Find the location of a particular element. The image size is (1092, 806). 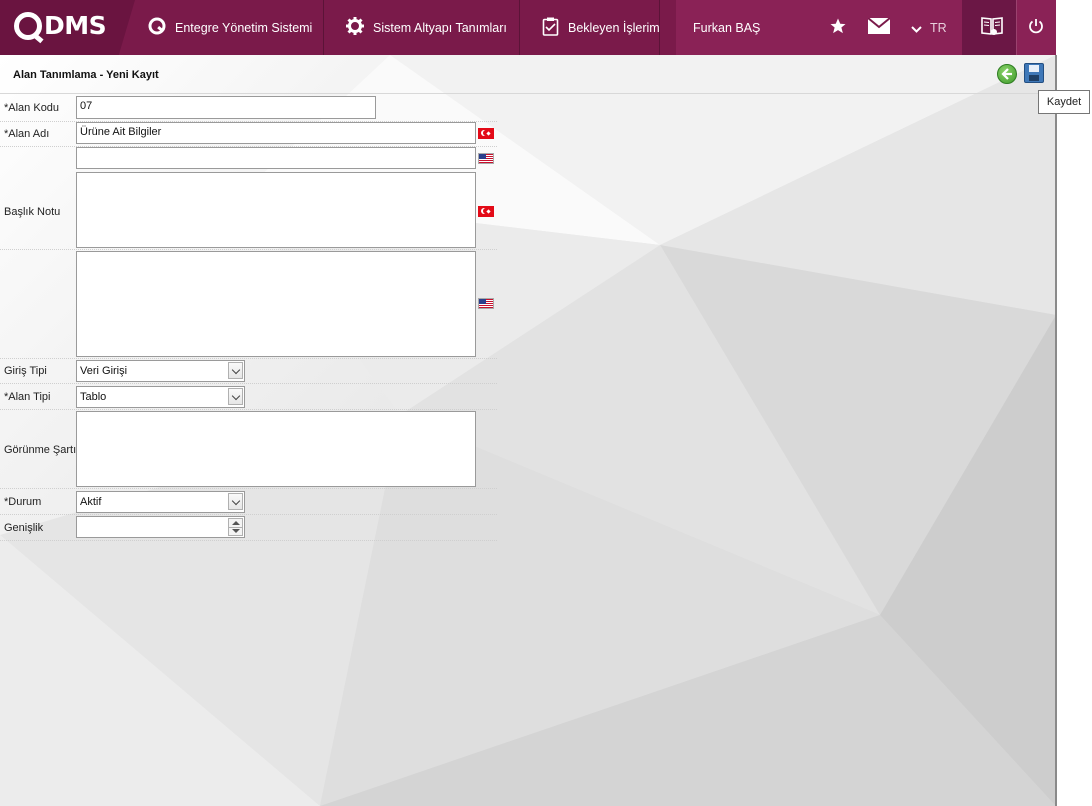

baslik-notu-en-textarea is located at coordinates (276, 304).